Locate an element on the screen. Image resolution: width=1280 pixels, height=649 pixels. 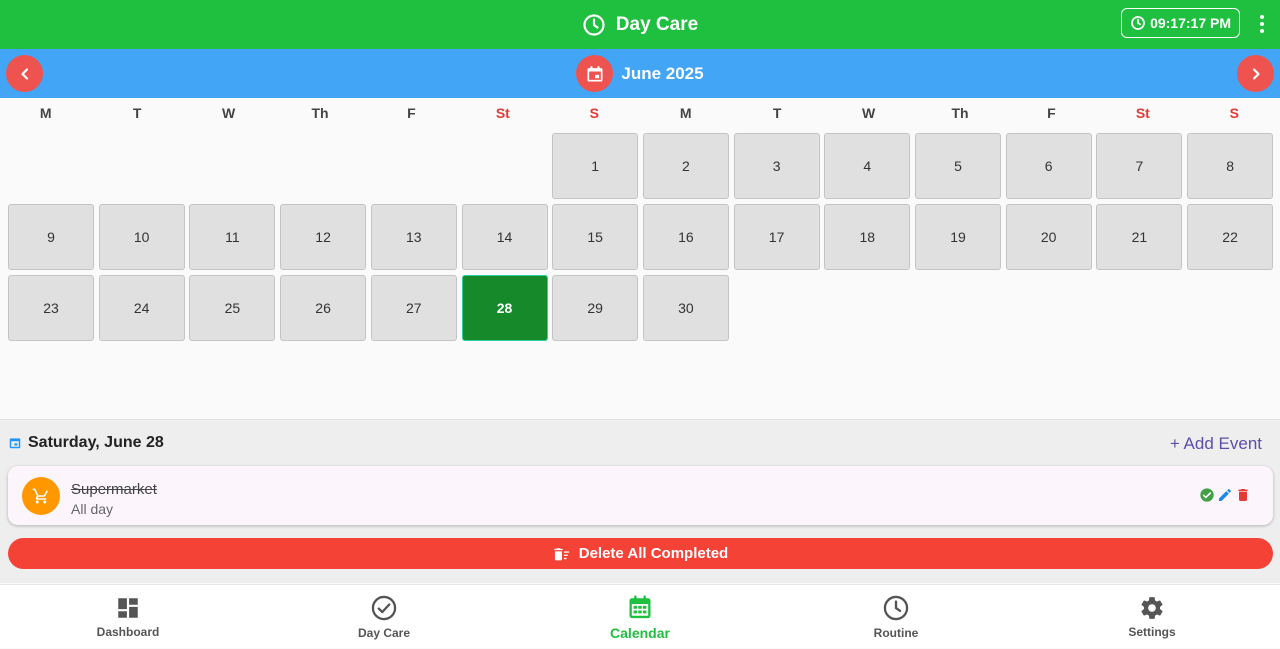
calendar-day: 3 is located at coordinates (776, 166).